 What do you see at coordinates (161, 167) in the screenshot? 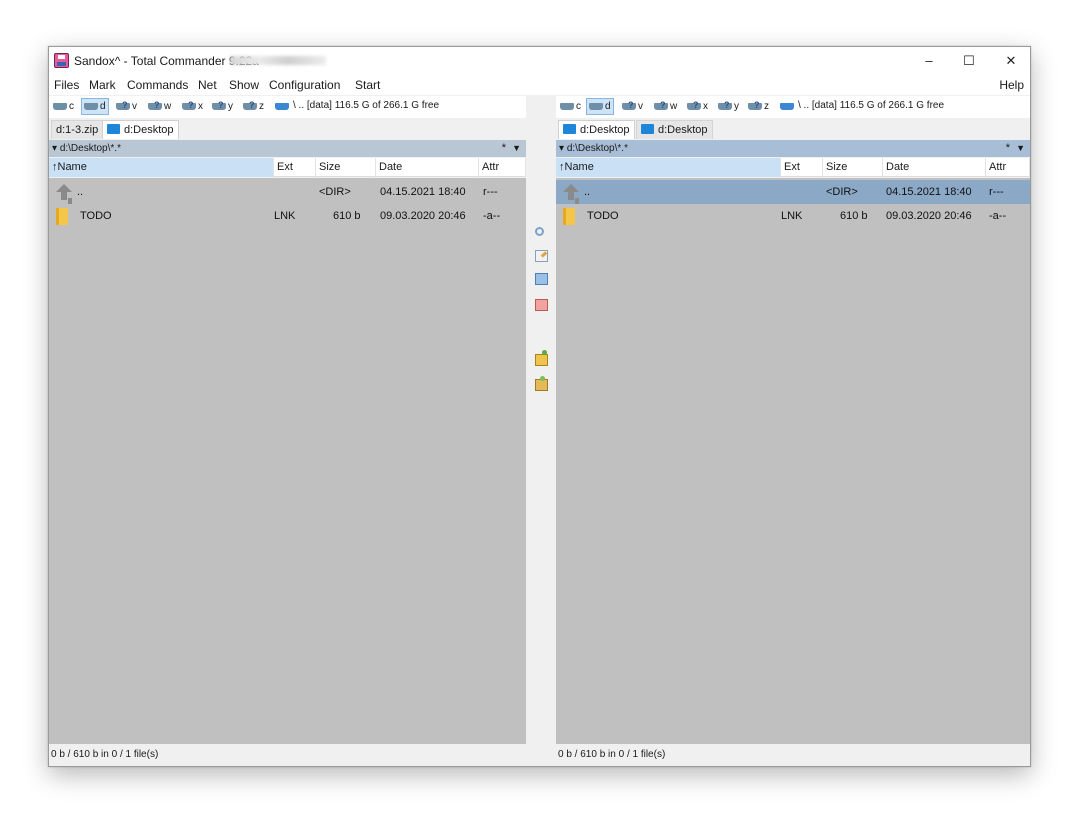
I see `left-col-name: ↑Name` at bounding box center [161, 167].